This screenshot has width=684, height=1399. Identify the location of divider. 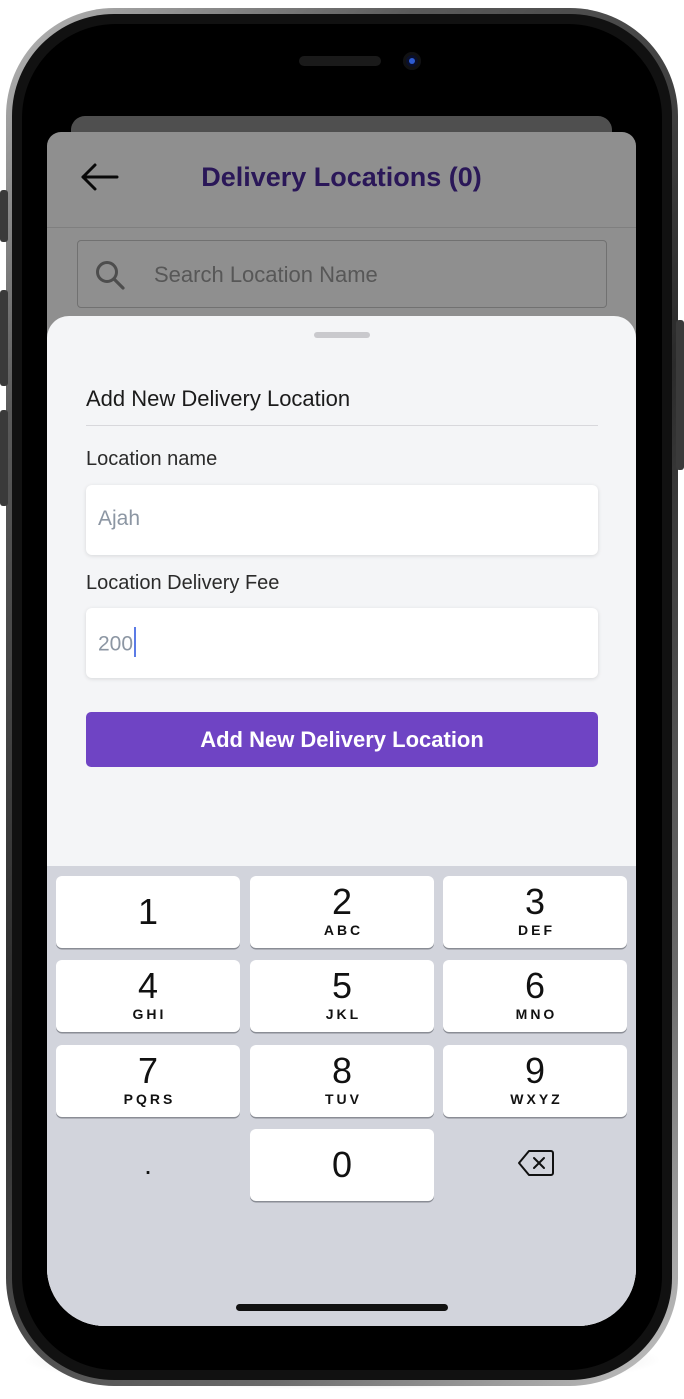
(342, 425).